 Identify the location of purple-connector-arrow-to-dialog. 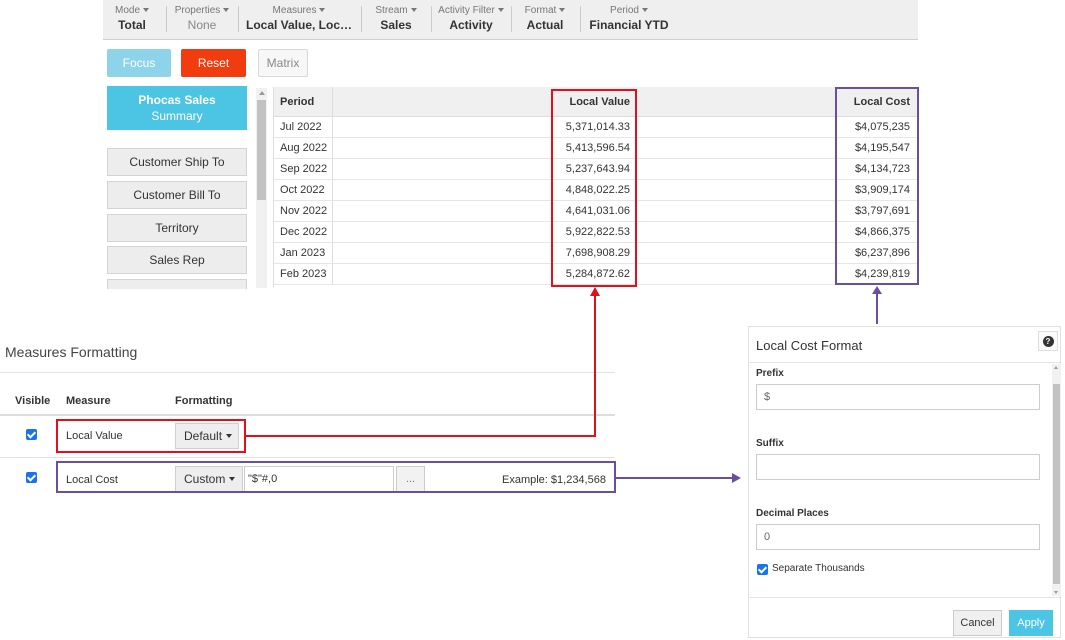
(678, 478).